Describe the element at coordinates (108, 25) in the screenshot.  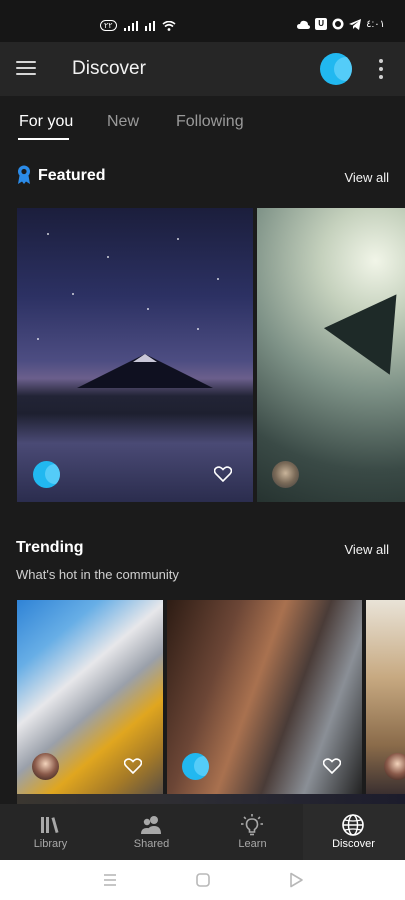
I see `status-pill: ٢٢` at that location.